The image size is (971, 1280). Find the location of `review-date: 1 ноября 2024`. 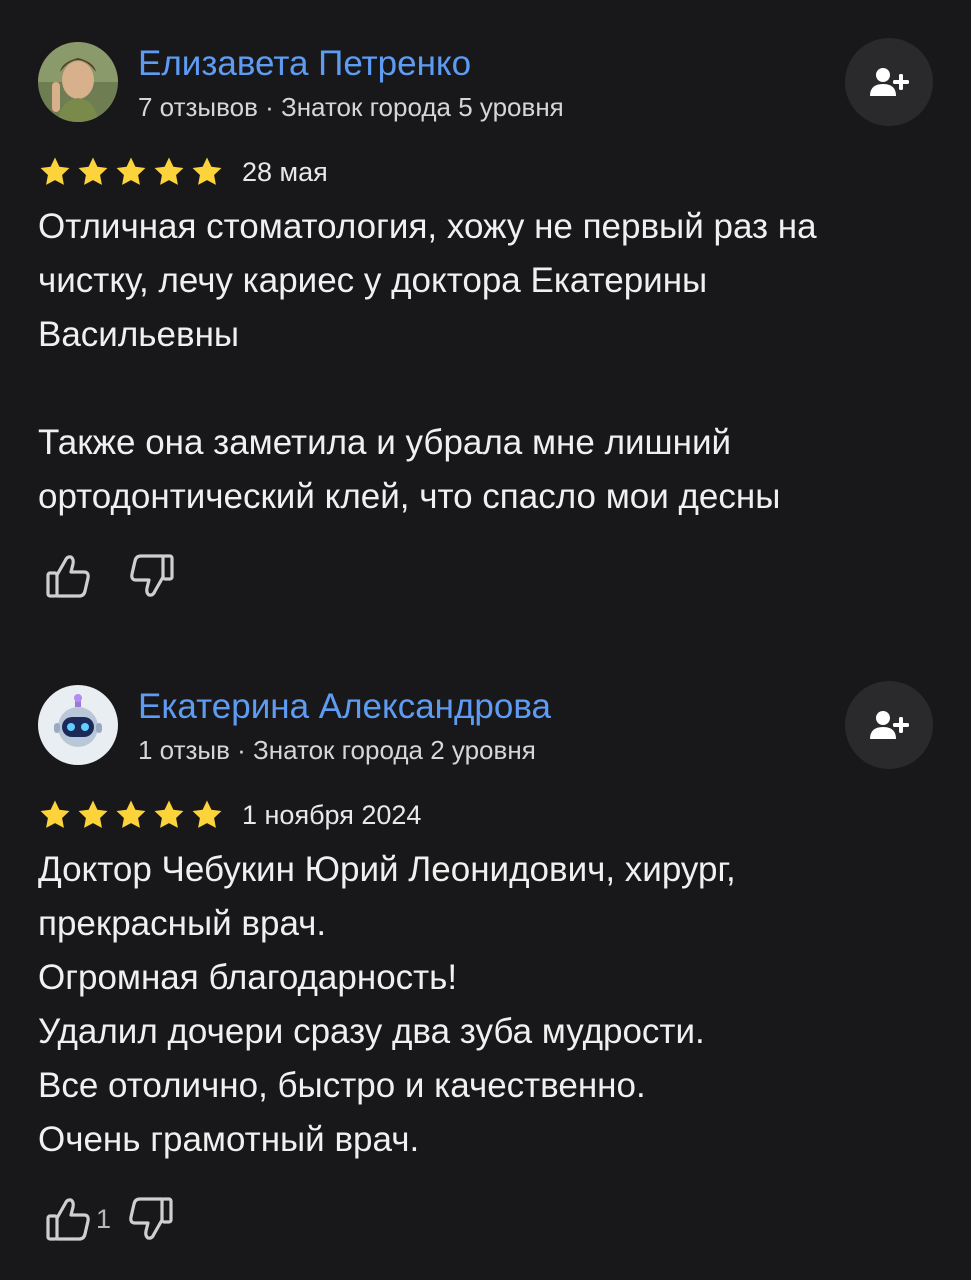

review-date: 1 ноября 2024 is located at coordinates (332, 814).